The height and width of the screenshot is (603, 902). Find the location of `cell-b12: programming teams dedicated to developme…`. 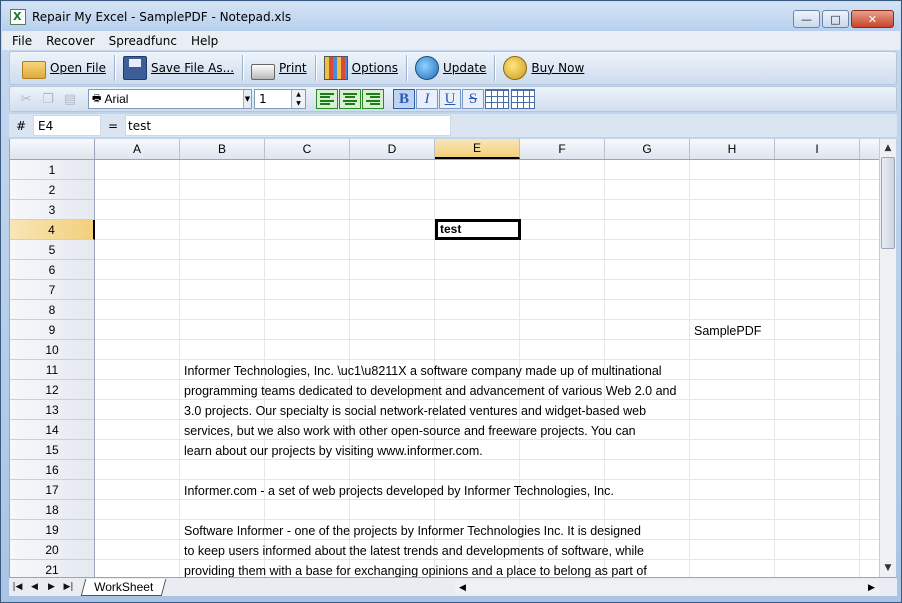

cell-b12: programming teams dedicated to developme… is located at coordinates (430, 391).